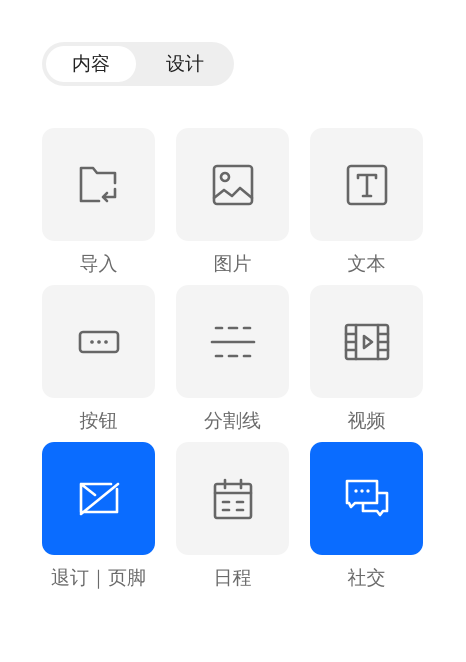 The height and width of the screenshot is (662, 466). Describe the element at coordinates (233, 264) in the screenshot. I see `block-label: 图片` at that location.